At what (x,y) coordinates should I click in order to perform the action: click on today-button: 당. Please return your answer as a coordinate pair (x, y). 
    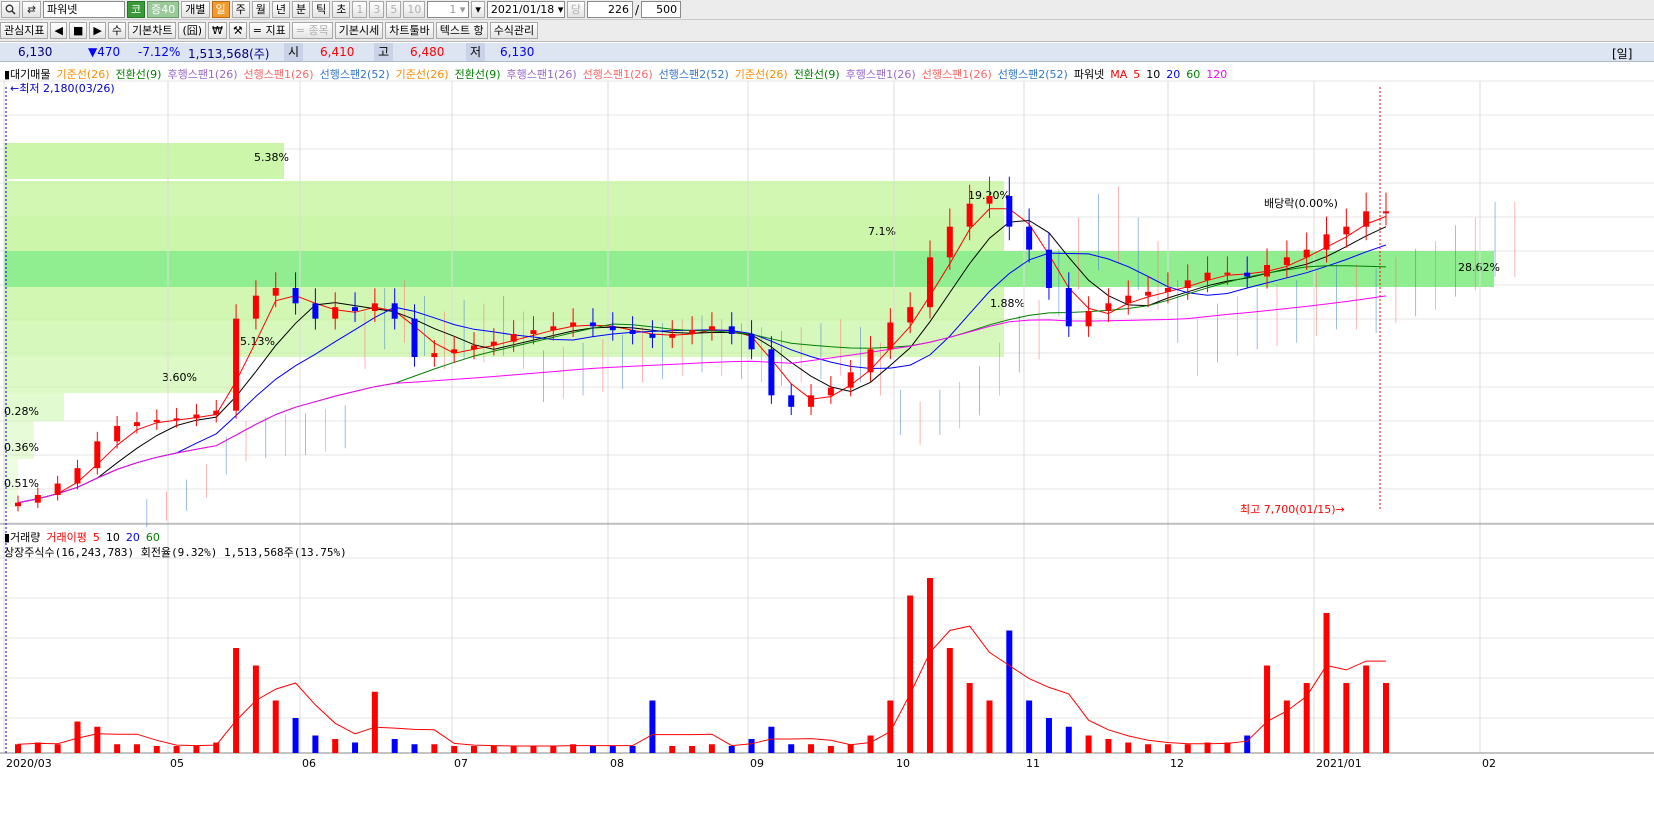
    Looking at the image, I should click on (576, 9).